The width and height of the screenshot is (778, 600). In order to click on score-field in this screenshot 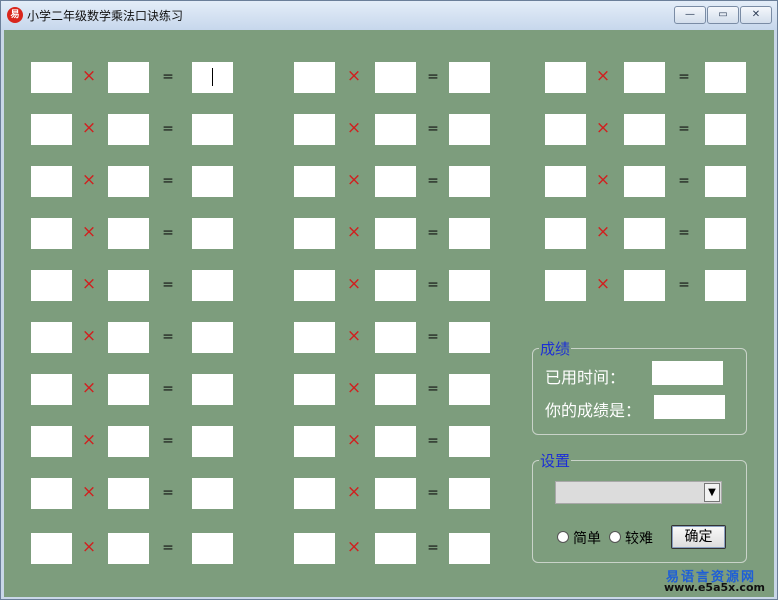, I will do `click(689, 407)`.